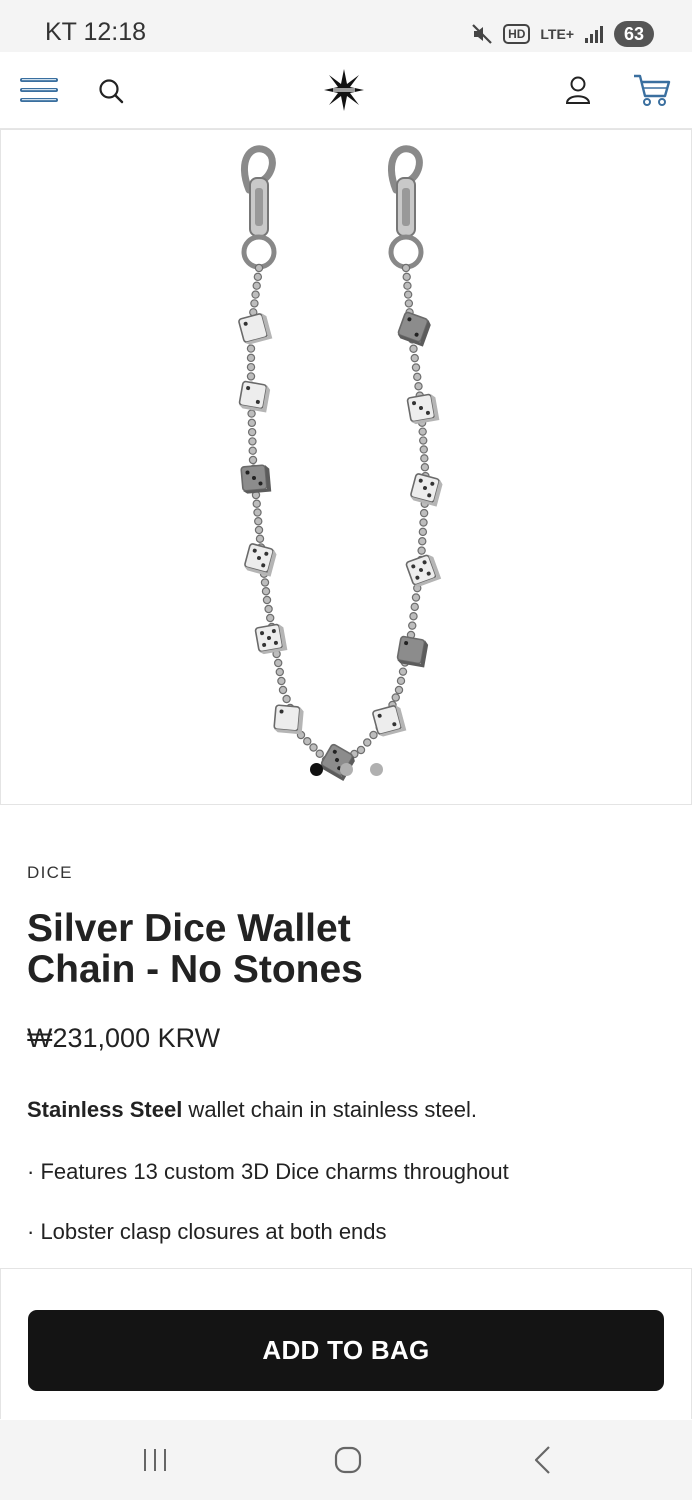  Describe the element at coordinates (189, 928) in the screenshot. I see `product-title-line-1: Silver Dice Wallet` at that location.